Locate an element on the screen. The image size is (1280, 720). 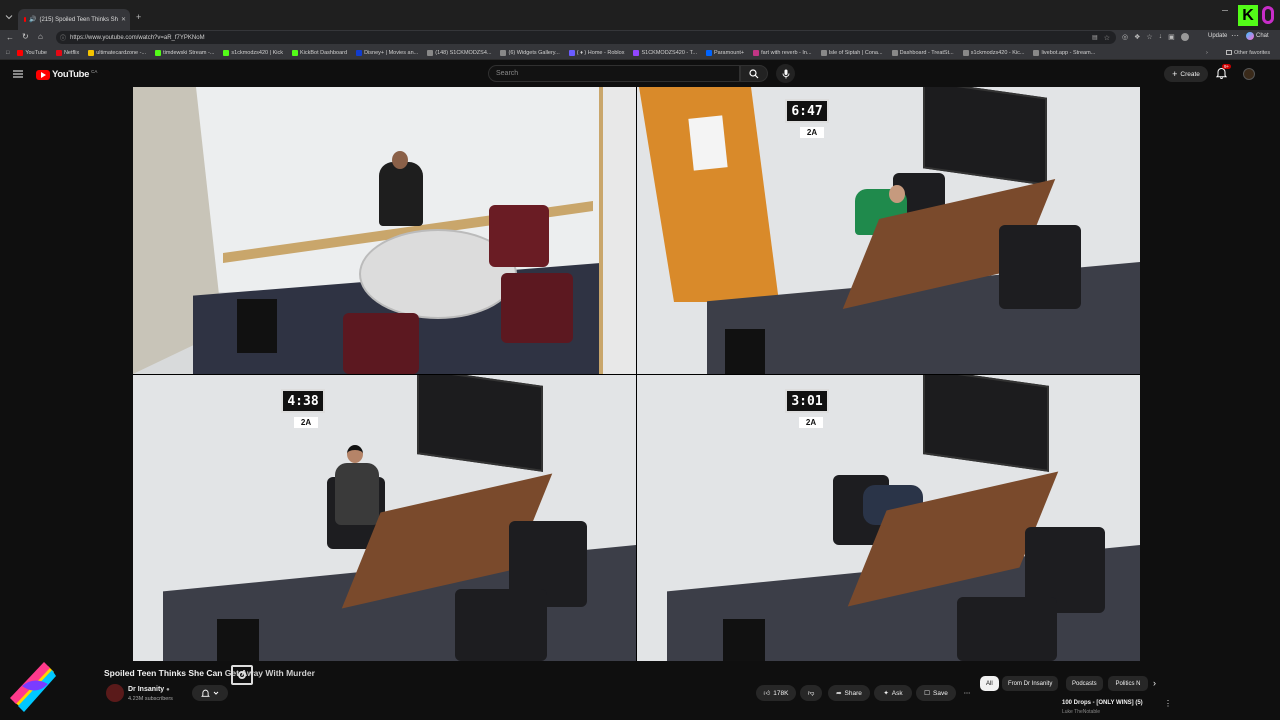
more-actions-button: ⋯ is located at coordinates (967, 693).